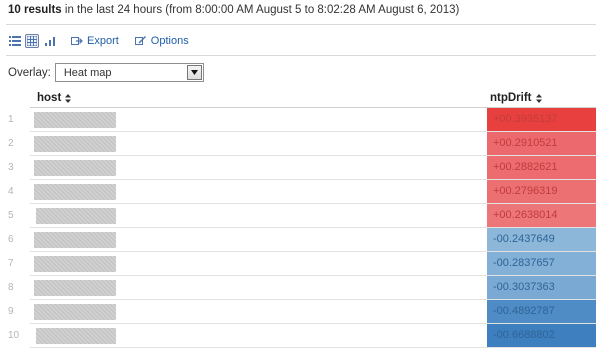 The image size is (602, 350). Describe the element at coordinates (194, 72) in the screenshot. I see `dropdown-arrow-icon` at that location.